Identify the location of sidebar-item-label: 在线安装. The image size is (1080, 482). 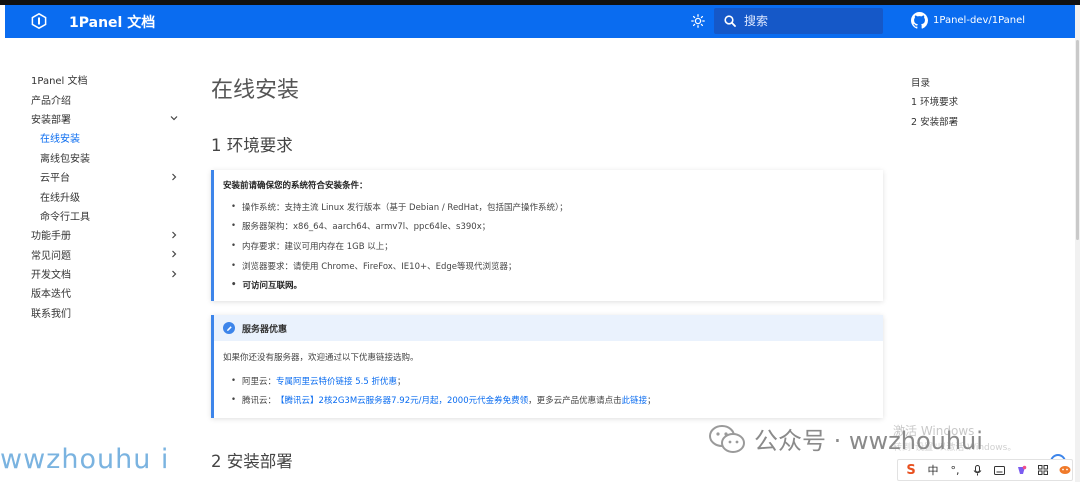
(60, 140).